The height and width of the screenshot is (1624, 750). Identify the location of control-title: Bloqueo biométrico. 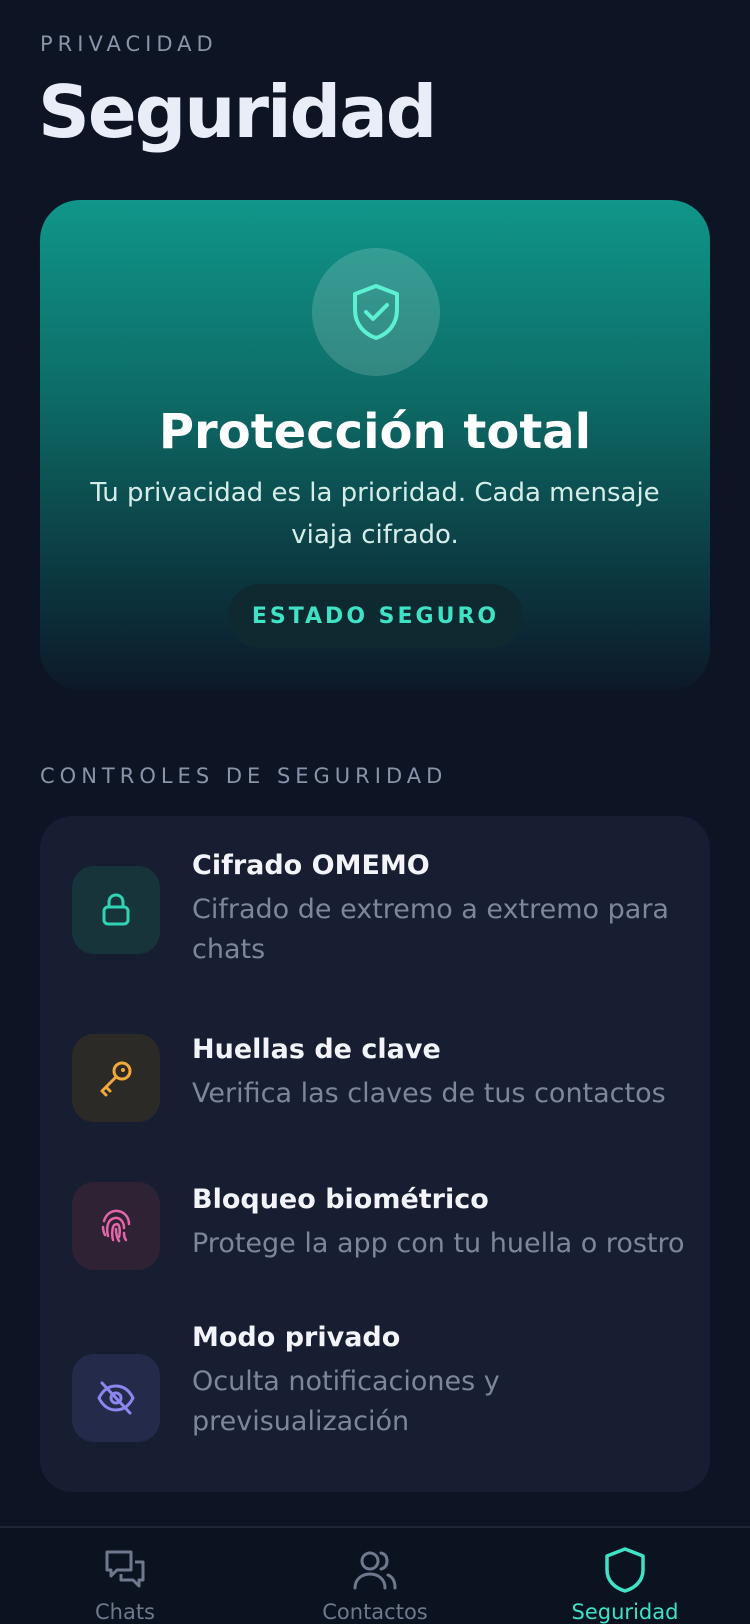
(340, 1199).